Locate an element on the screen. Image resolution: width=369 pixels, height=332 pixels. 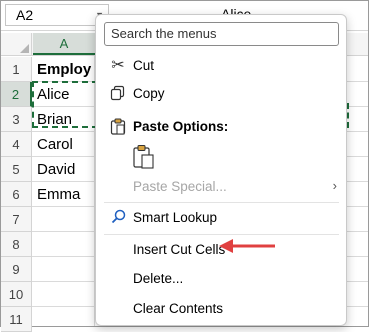
chevron-right-icon: › is located at coordinates (334, 185).